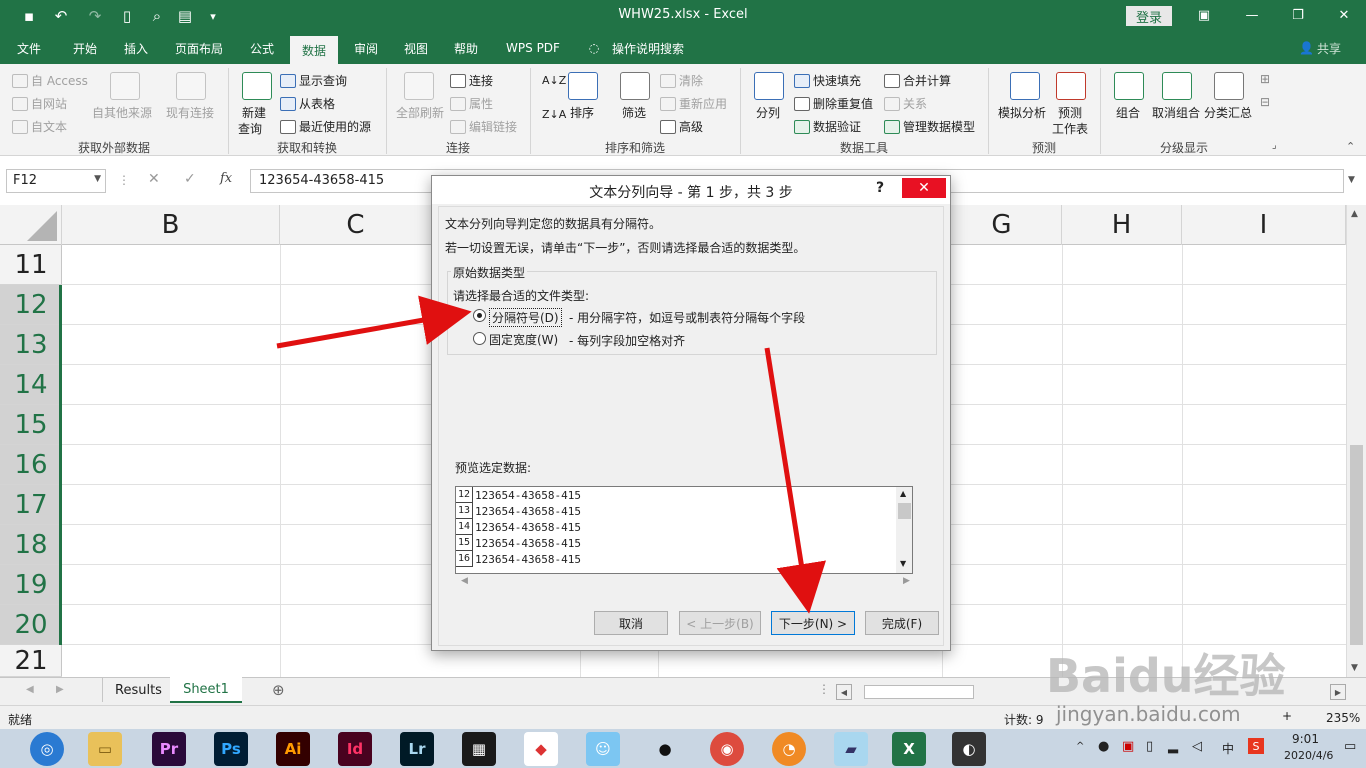 This screenshot has height=768, width=1366. Describe the element at coordinates (525, 317) in the screenshot. I see `delimited-label: 分隔符号(D)` at that location.